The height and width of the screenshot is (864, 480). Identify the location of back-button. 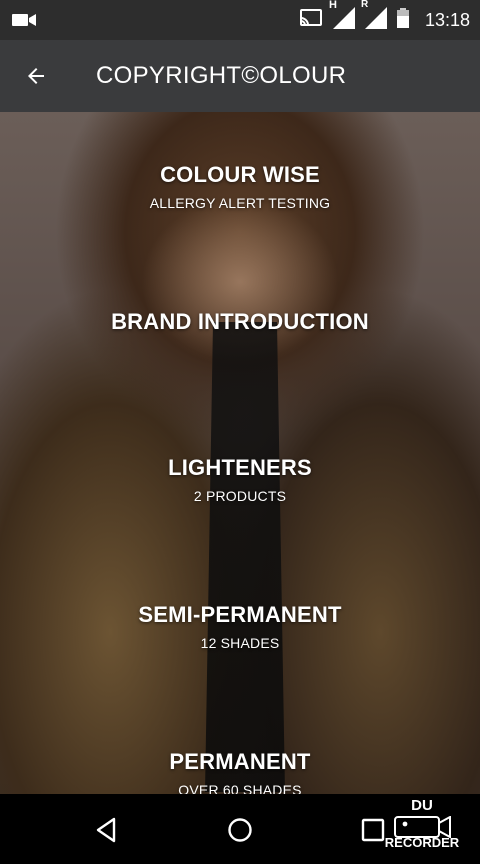
(36, 76).